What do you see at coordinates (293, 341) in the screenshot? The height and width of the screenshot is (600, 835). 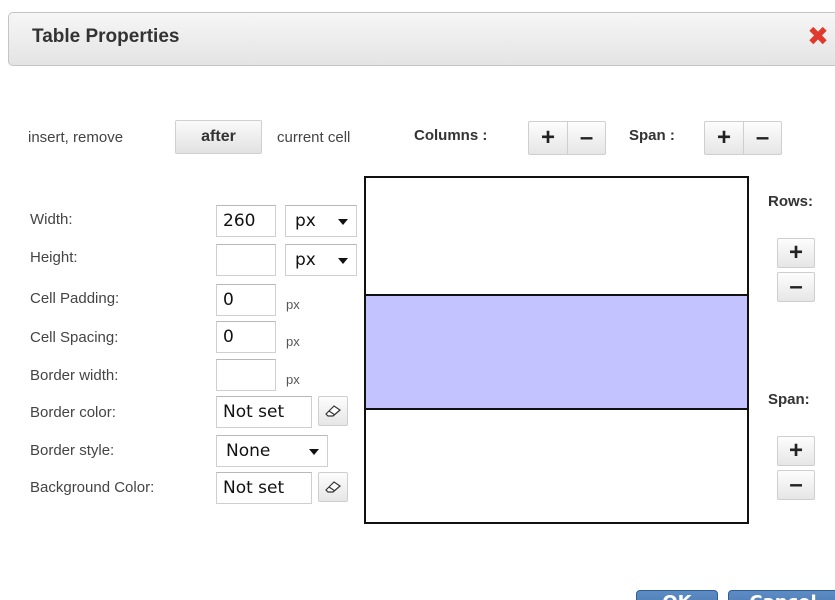 I see `cell-spacing-unit: px` at bounding box center [293, 341].